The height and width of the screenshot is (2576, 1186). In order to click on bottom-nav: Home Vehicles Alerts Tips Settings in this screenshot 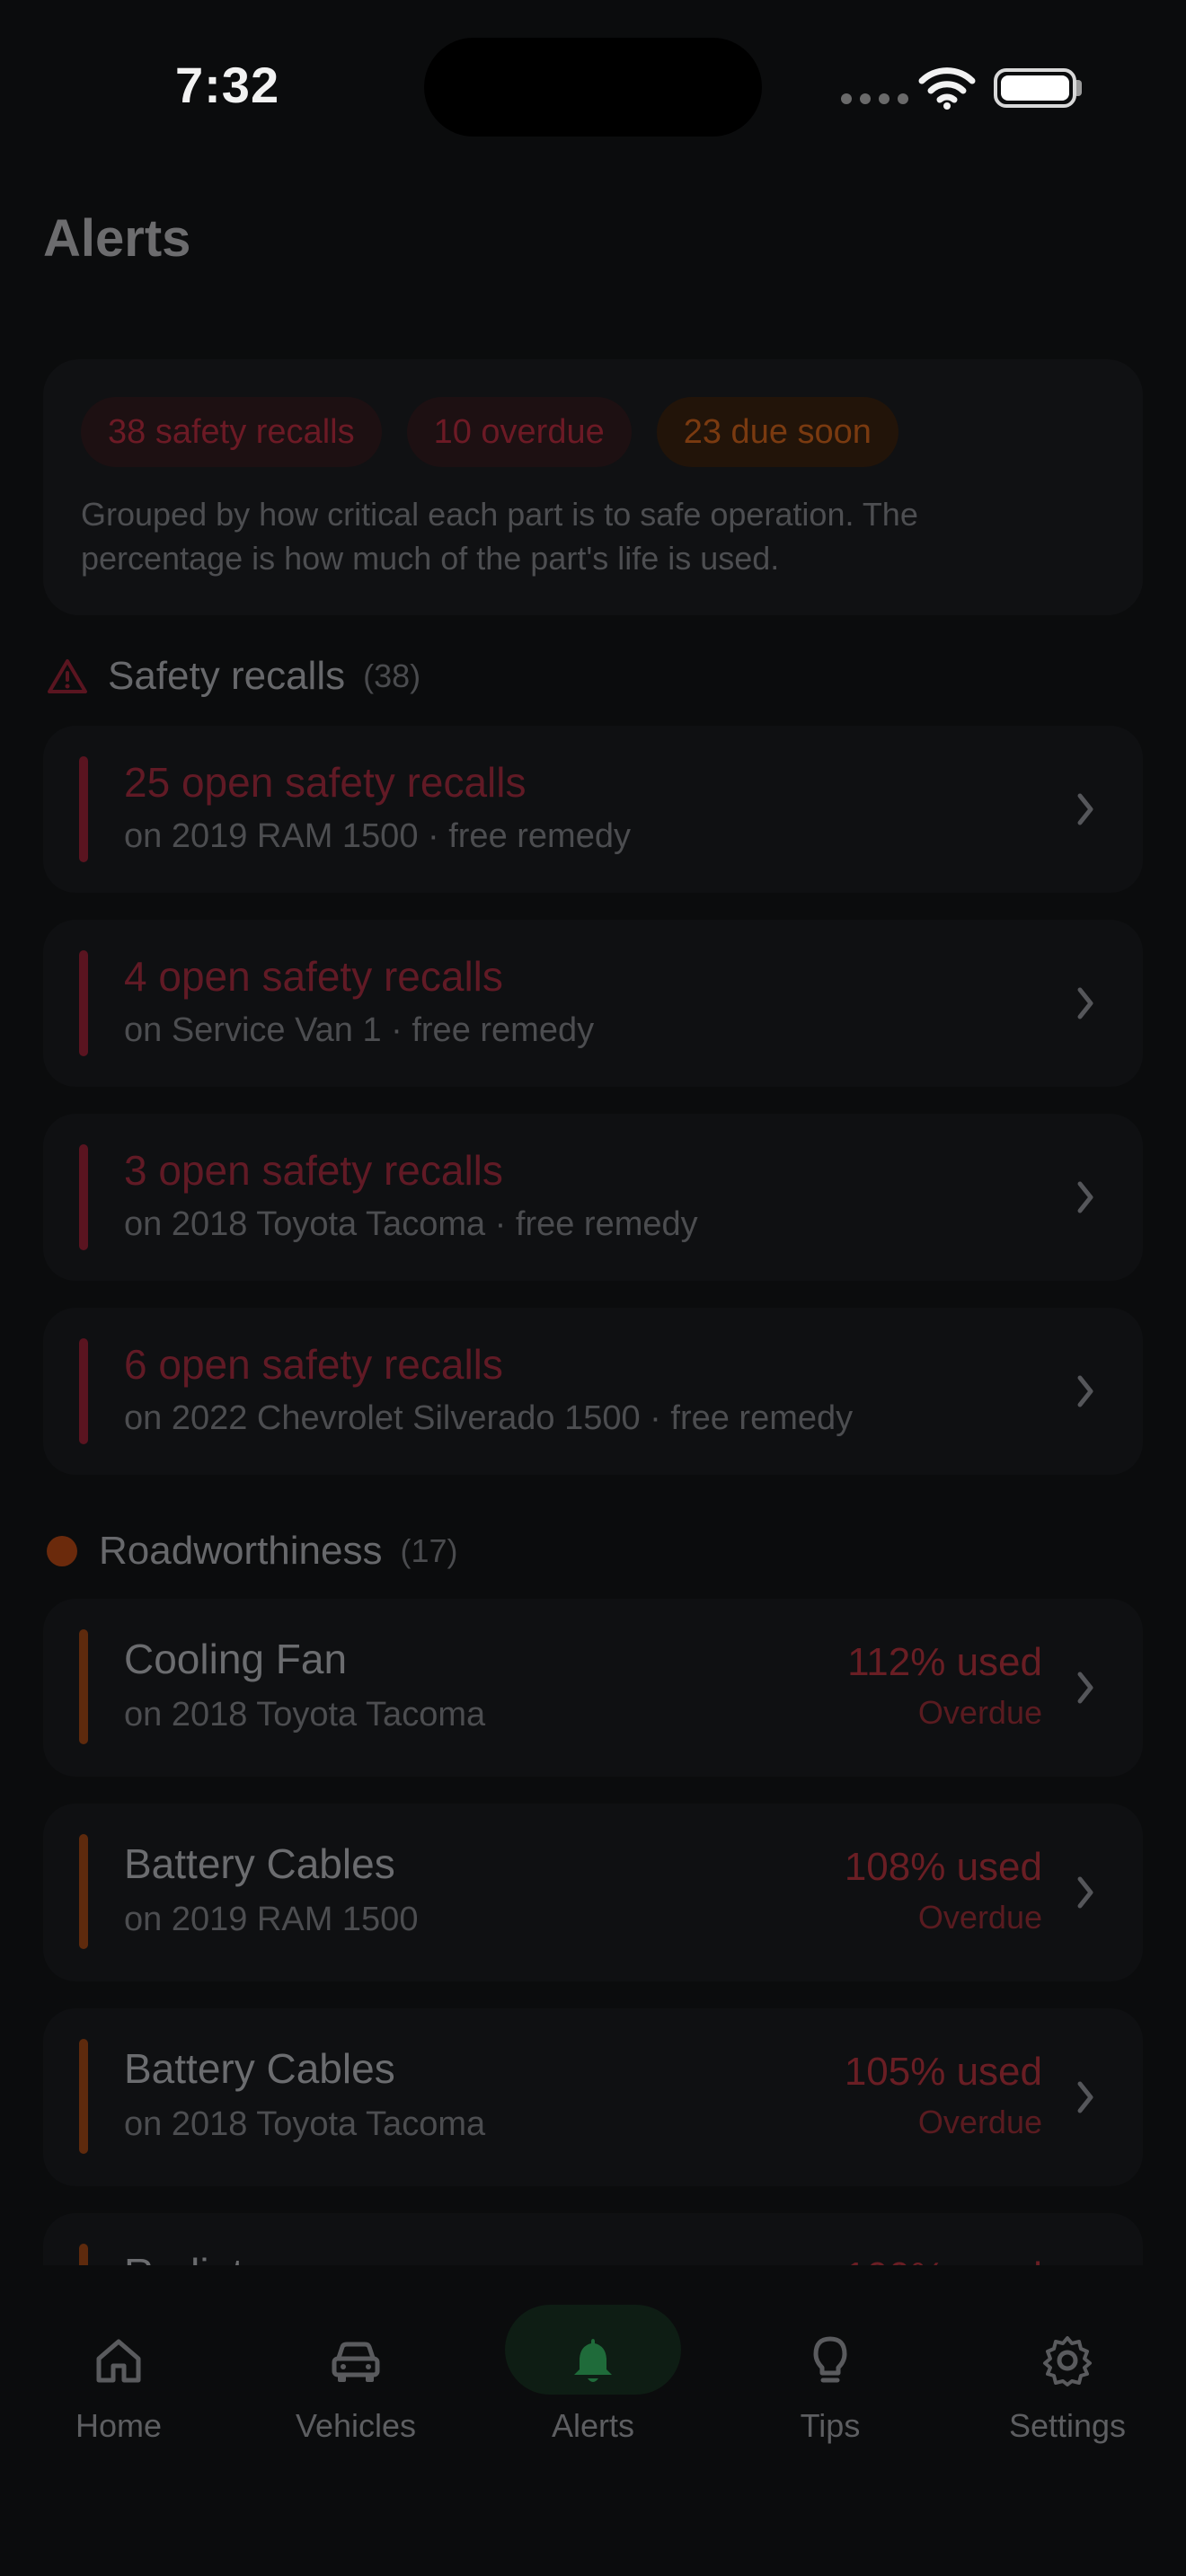, I will do `click(593, 2420)`.